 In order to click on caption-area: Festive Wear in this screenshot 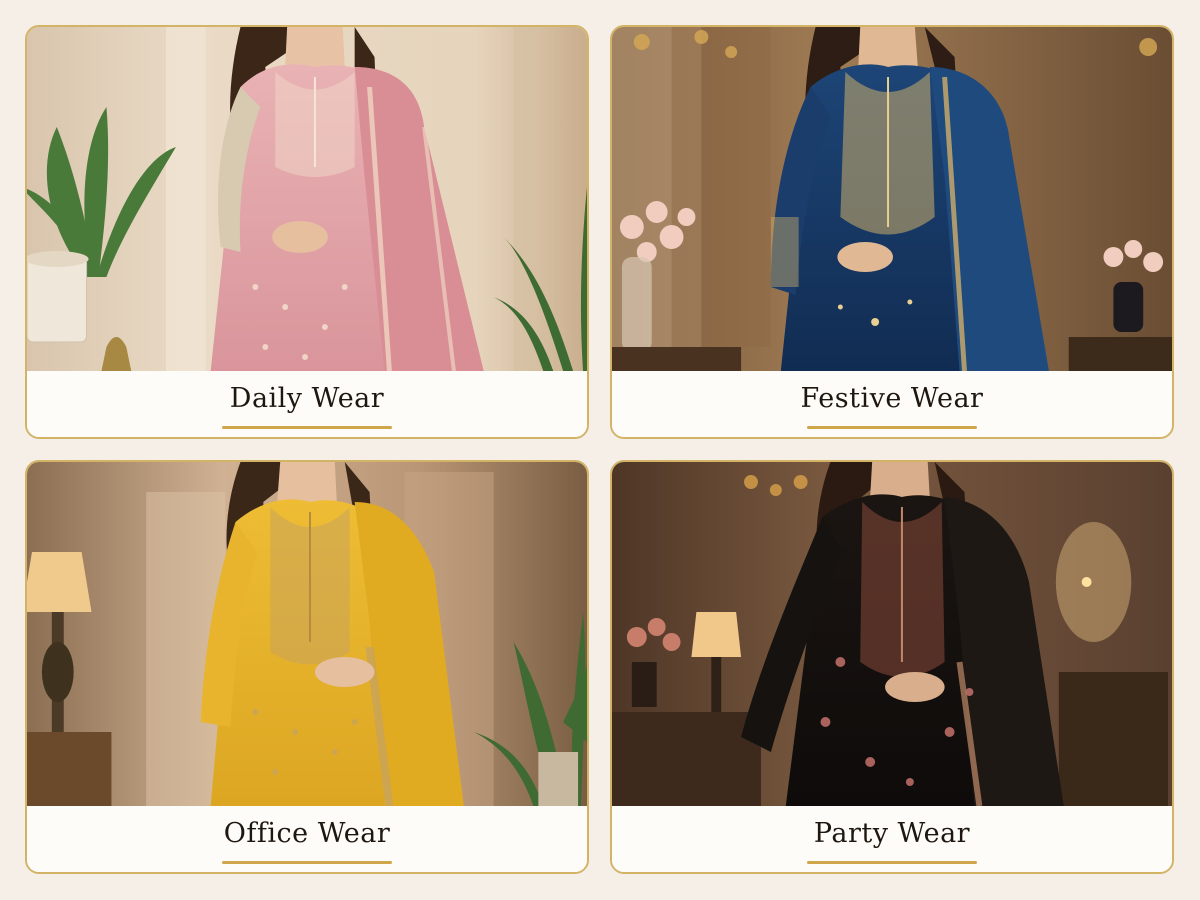, I will do `click(892, 404)`.